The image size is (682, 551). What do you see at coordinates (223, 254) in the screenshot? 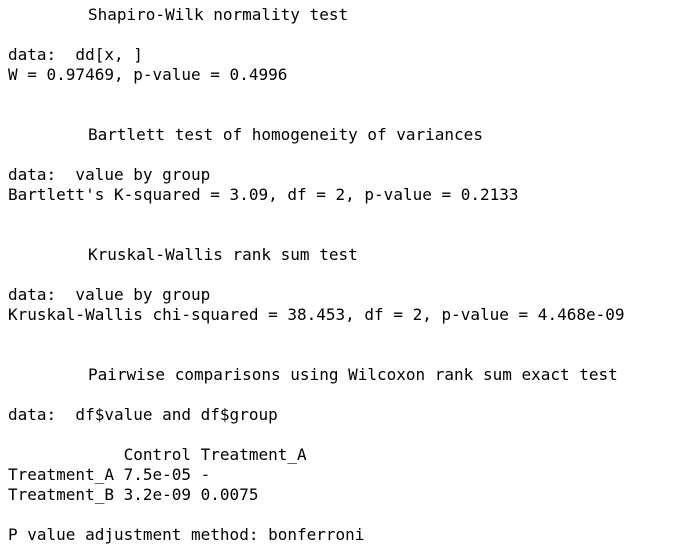
I see `kruskal-title: Kruskal-Wallis rank sum test` at bounding box center [223, 254].